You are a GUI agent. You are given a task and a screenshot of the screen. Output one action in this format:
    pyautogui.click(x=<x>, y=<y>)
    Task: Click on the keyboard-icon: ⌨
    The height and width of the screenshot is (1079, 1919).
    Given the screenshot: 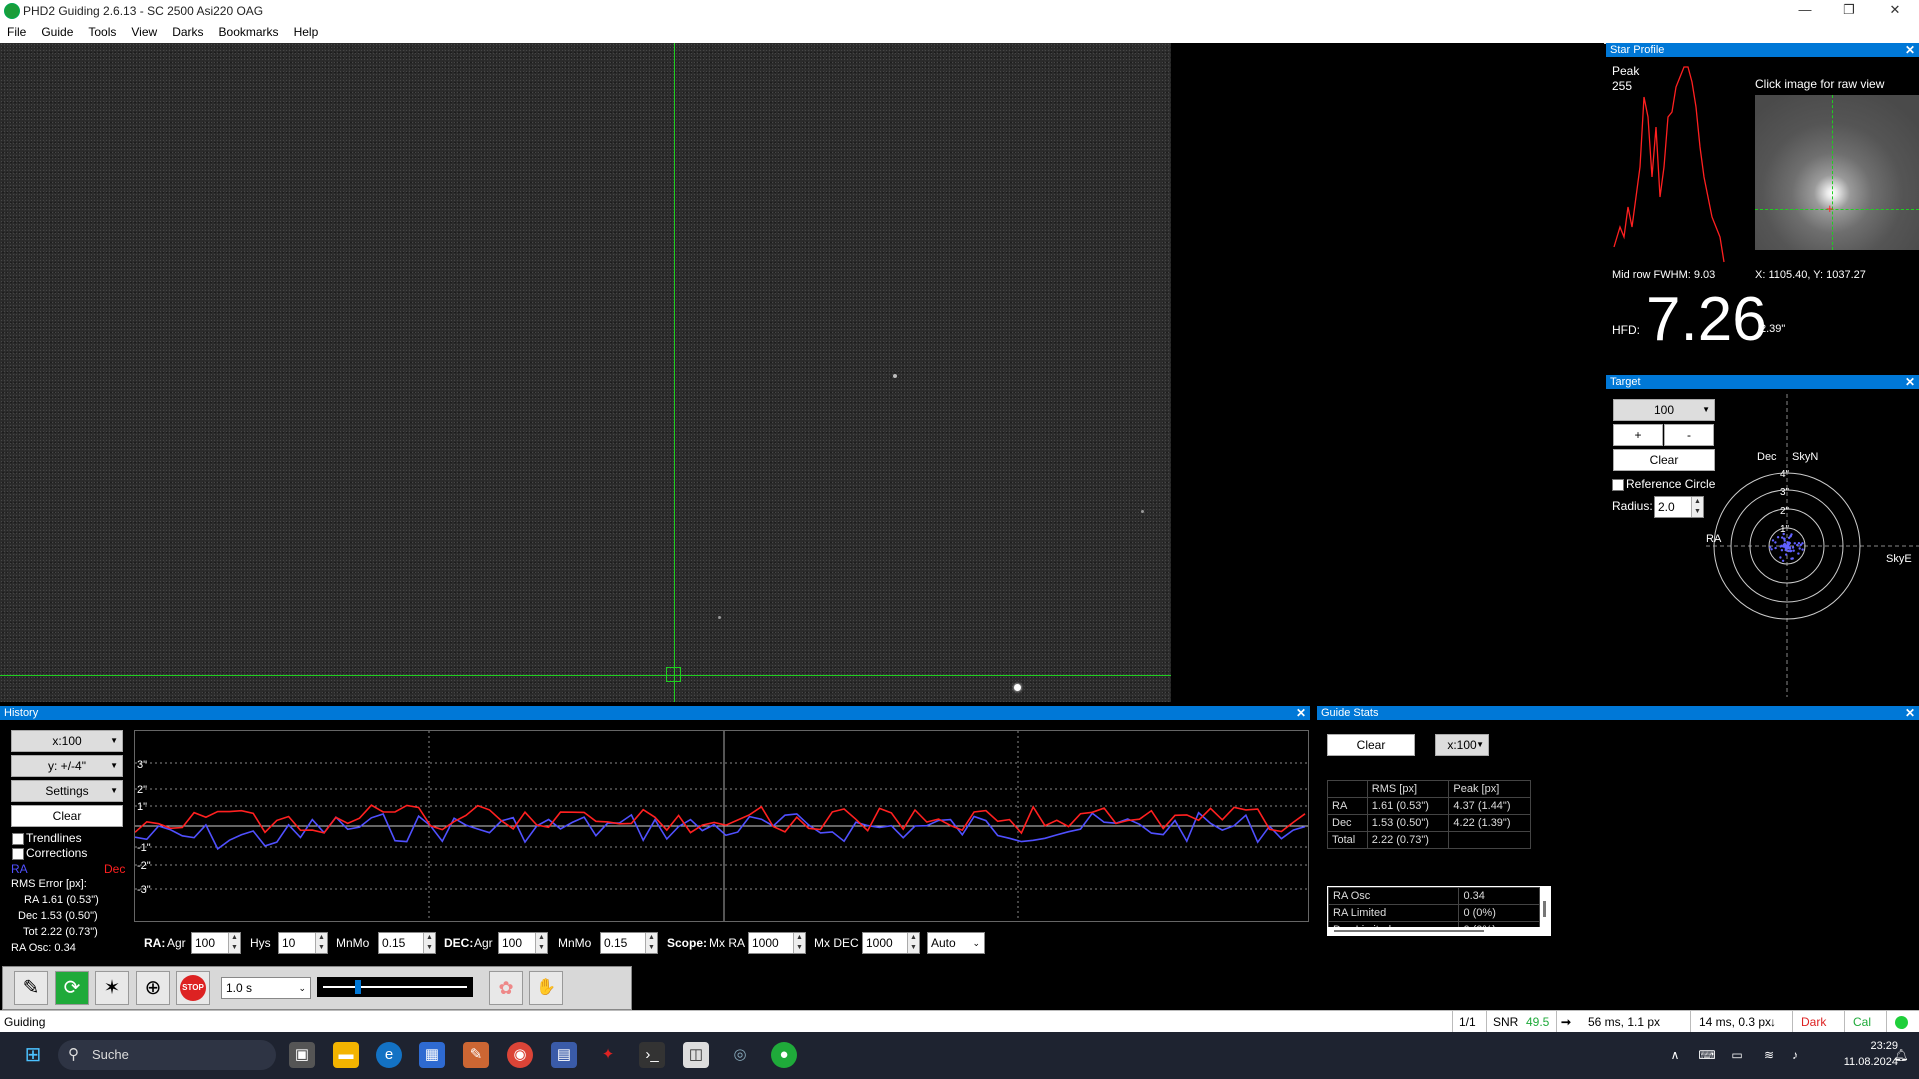 What is the action you would take?
    pyautogui.click(x=1707, y=1055)
    